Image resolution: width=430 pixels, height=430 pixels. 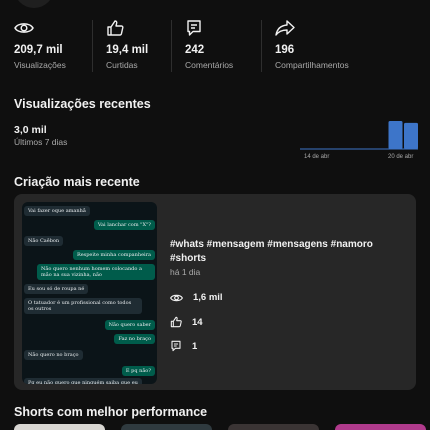 What do you see at coordinates (208, 297) in the screenshot?
I see `video-views-value: 1,6 mil` at bounding box center [208, 297].